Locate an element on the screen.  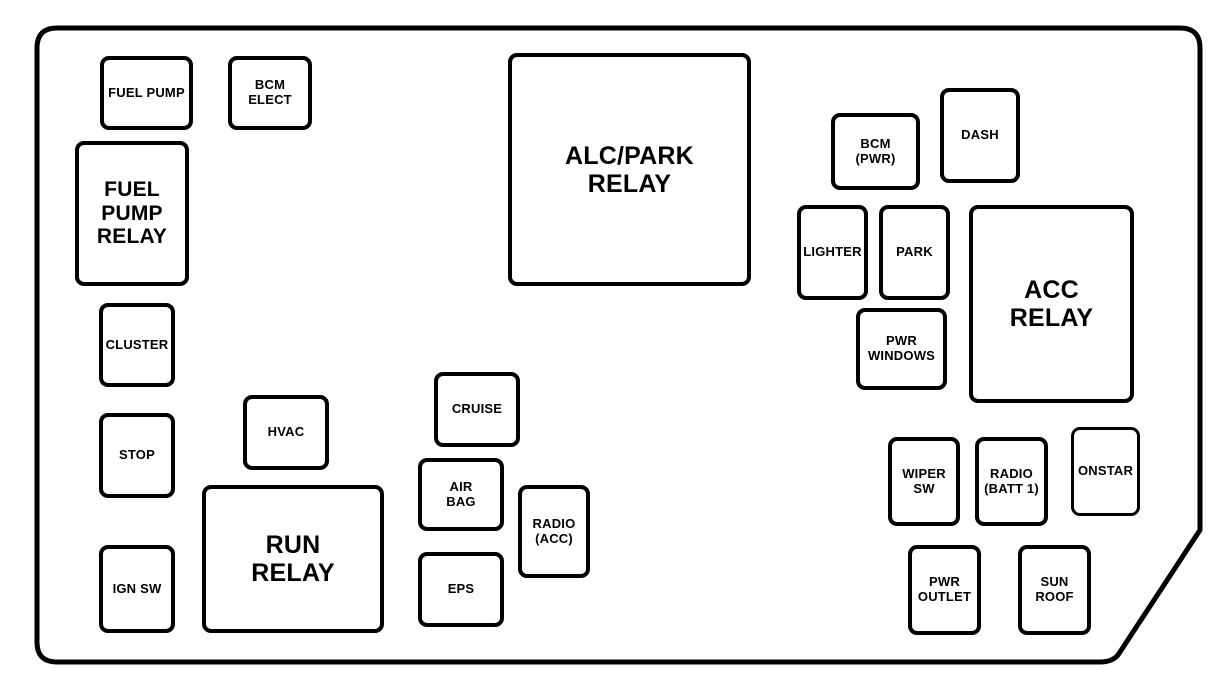
fuse-sun-roof: SUN ROOF is located at coordinates (1054, 590).